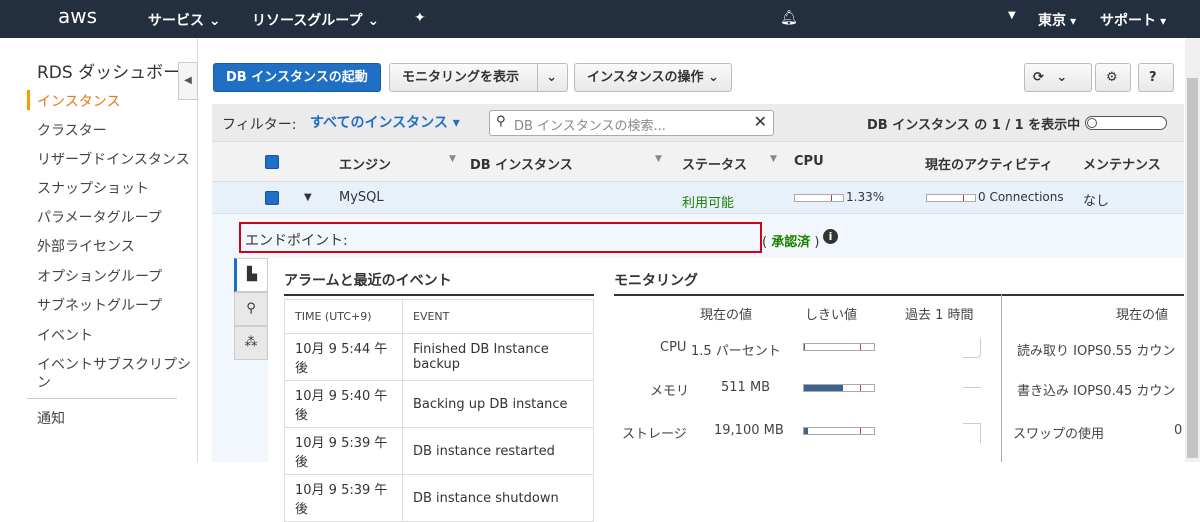 This screenshot has width=1200, height=522. What do you see at coordinates (654, 434) in the screenshot?
I see `metric-name: ストレージ` at bounding box center [654, 434].